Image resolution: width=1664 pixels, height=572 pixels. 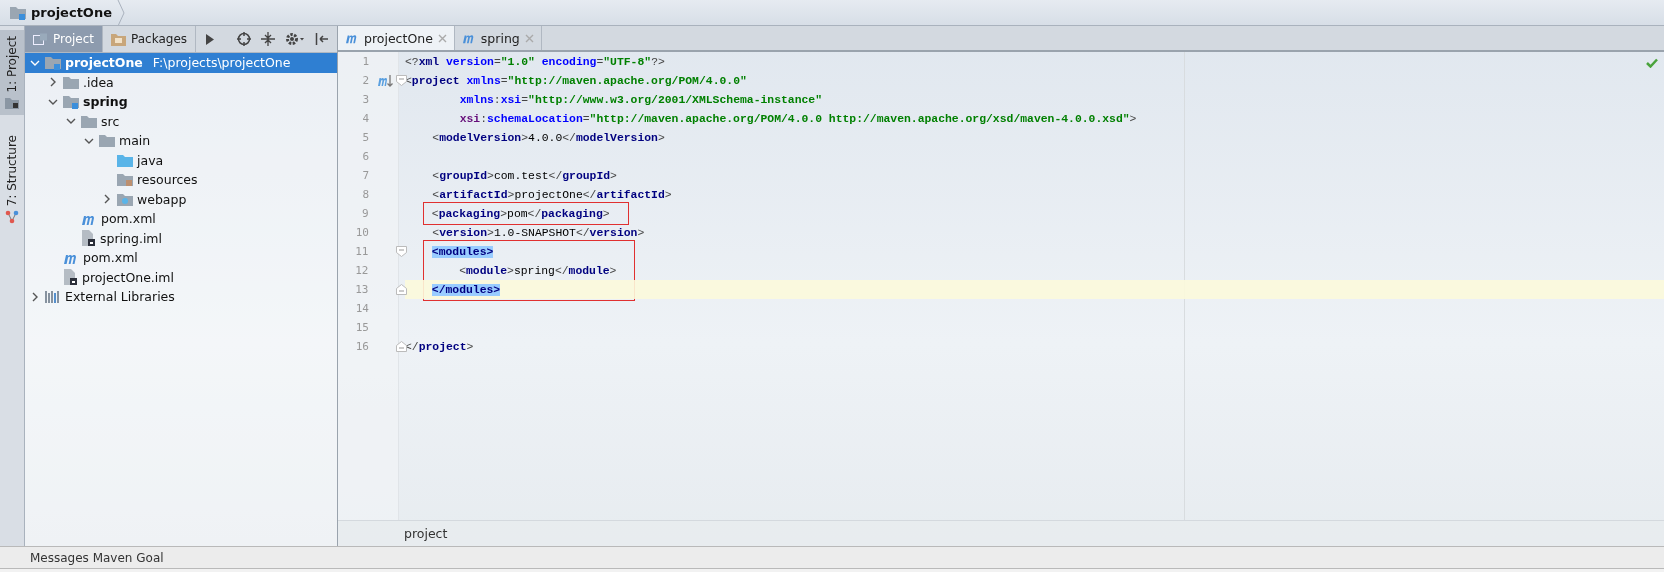 I want to click on tool-window-title: Messages Maven Goal, so click(x=97, y=557).